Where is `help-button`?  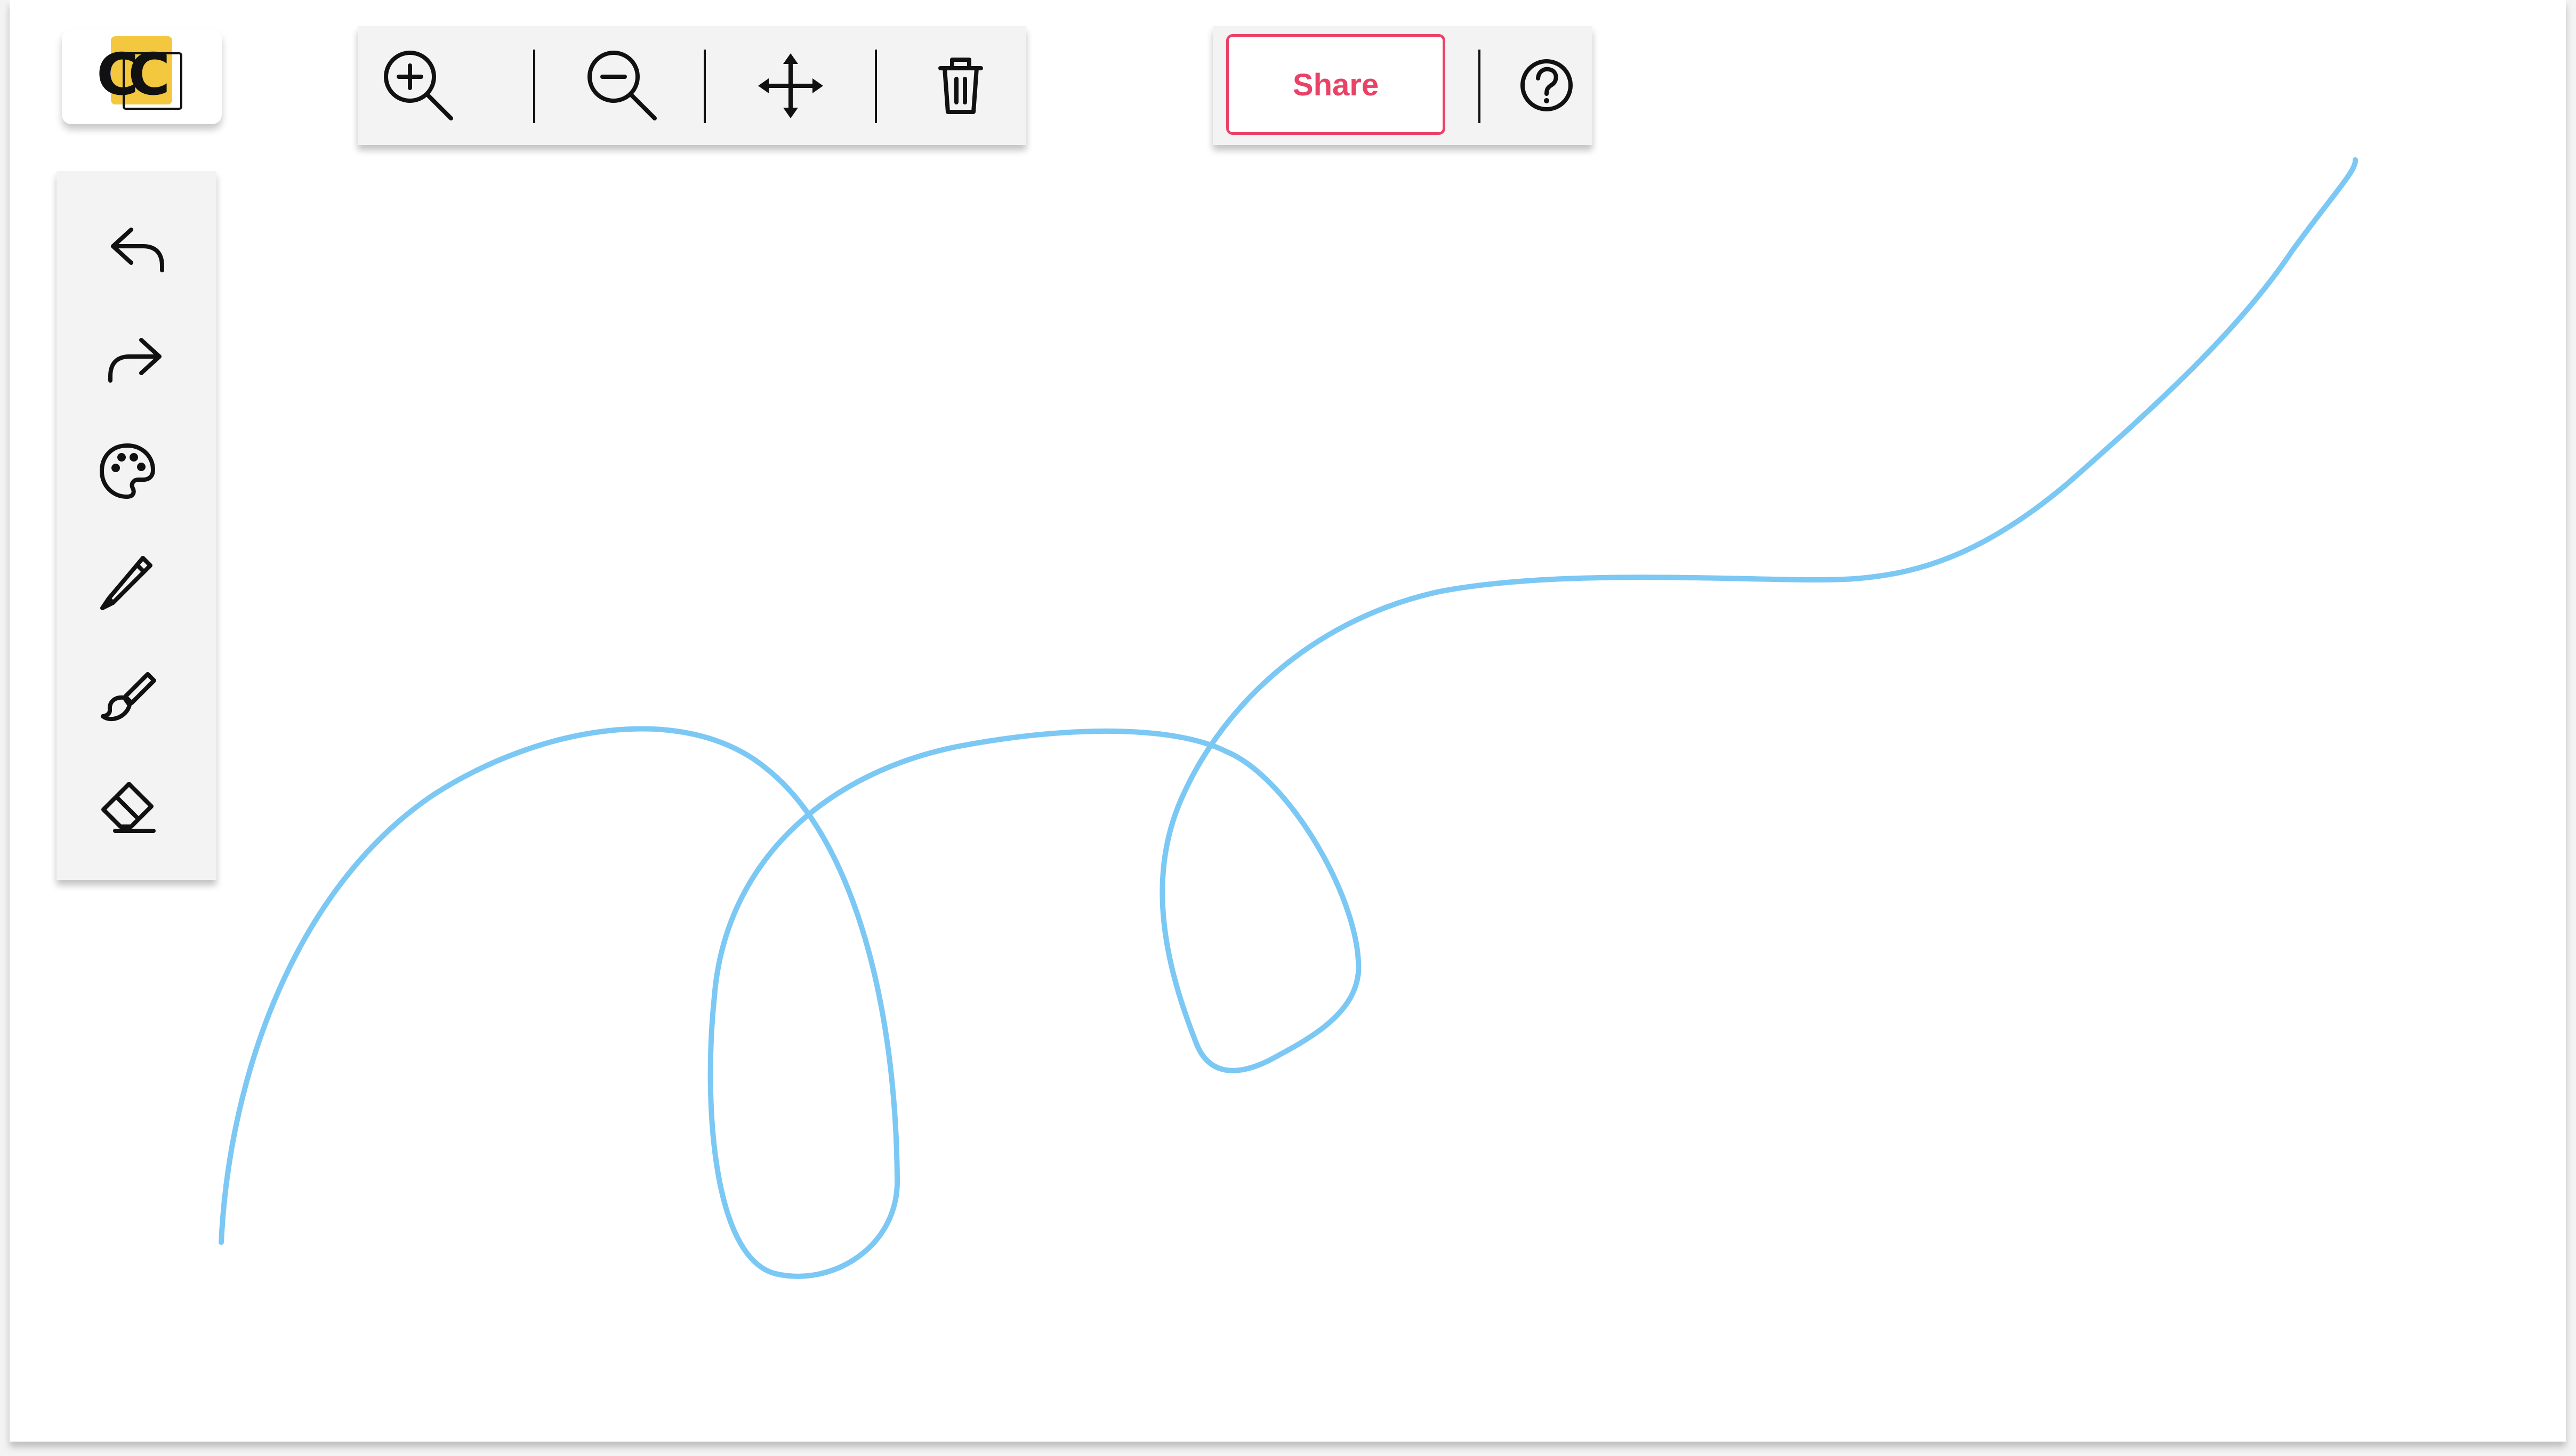 help-button is located at coordinates (1546, 85).